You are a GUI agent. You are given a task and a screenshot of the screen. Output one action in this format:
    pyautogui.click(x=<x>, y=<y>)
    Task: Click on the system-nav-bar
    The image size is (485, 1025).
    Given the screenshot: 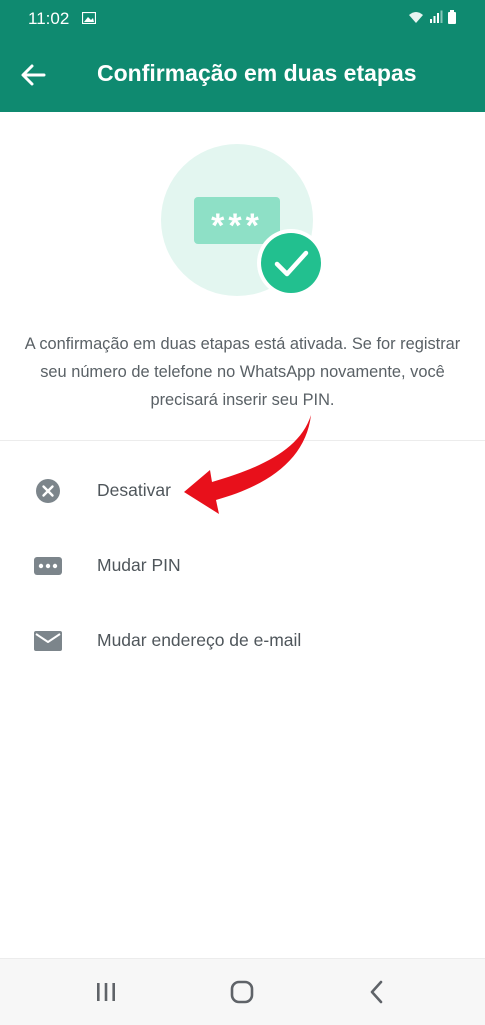 What is the action you would take?
    pyautogui.click(x=242, y=991)
    